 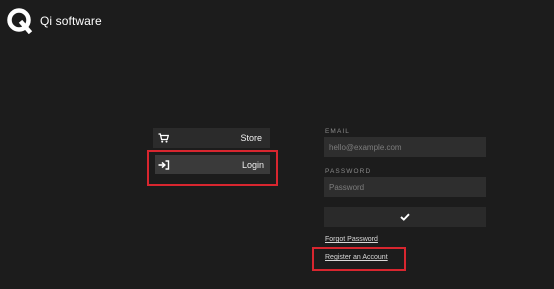 What do you see at coordinates (405, 187) in the screenshot?
I see `password-field` at bounding box center [405, 187].